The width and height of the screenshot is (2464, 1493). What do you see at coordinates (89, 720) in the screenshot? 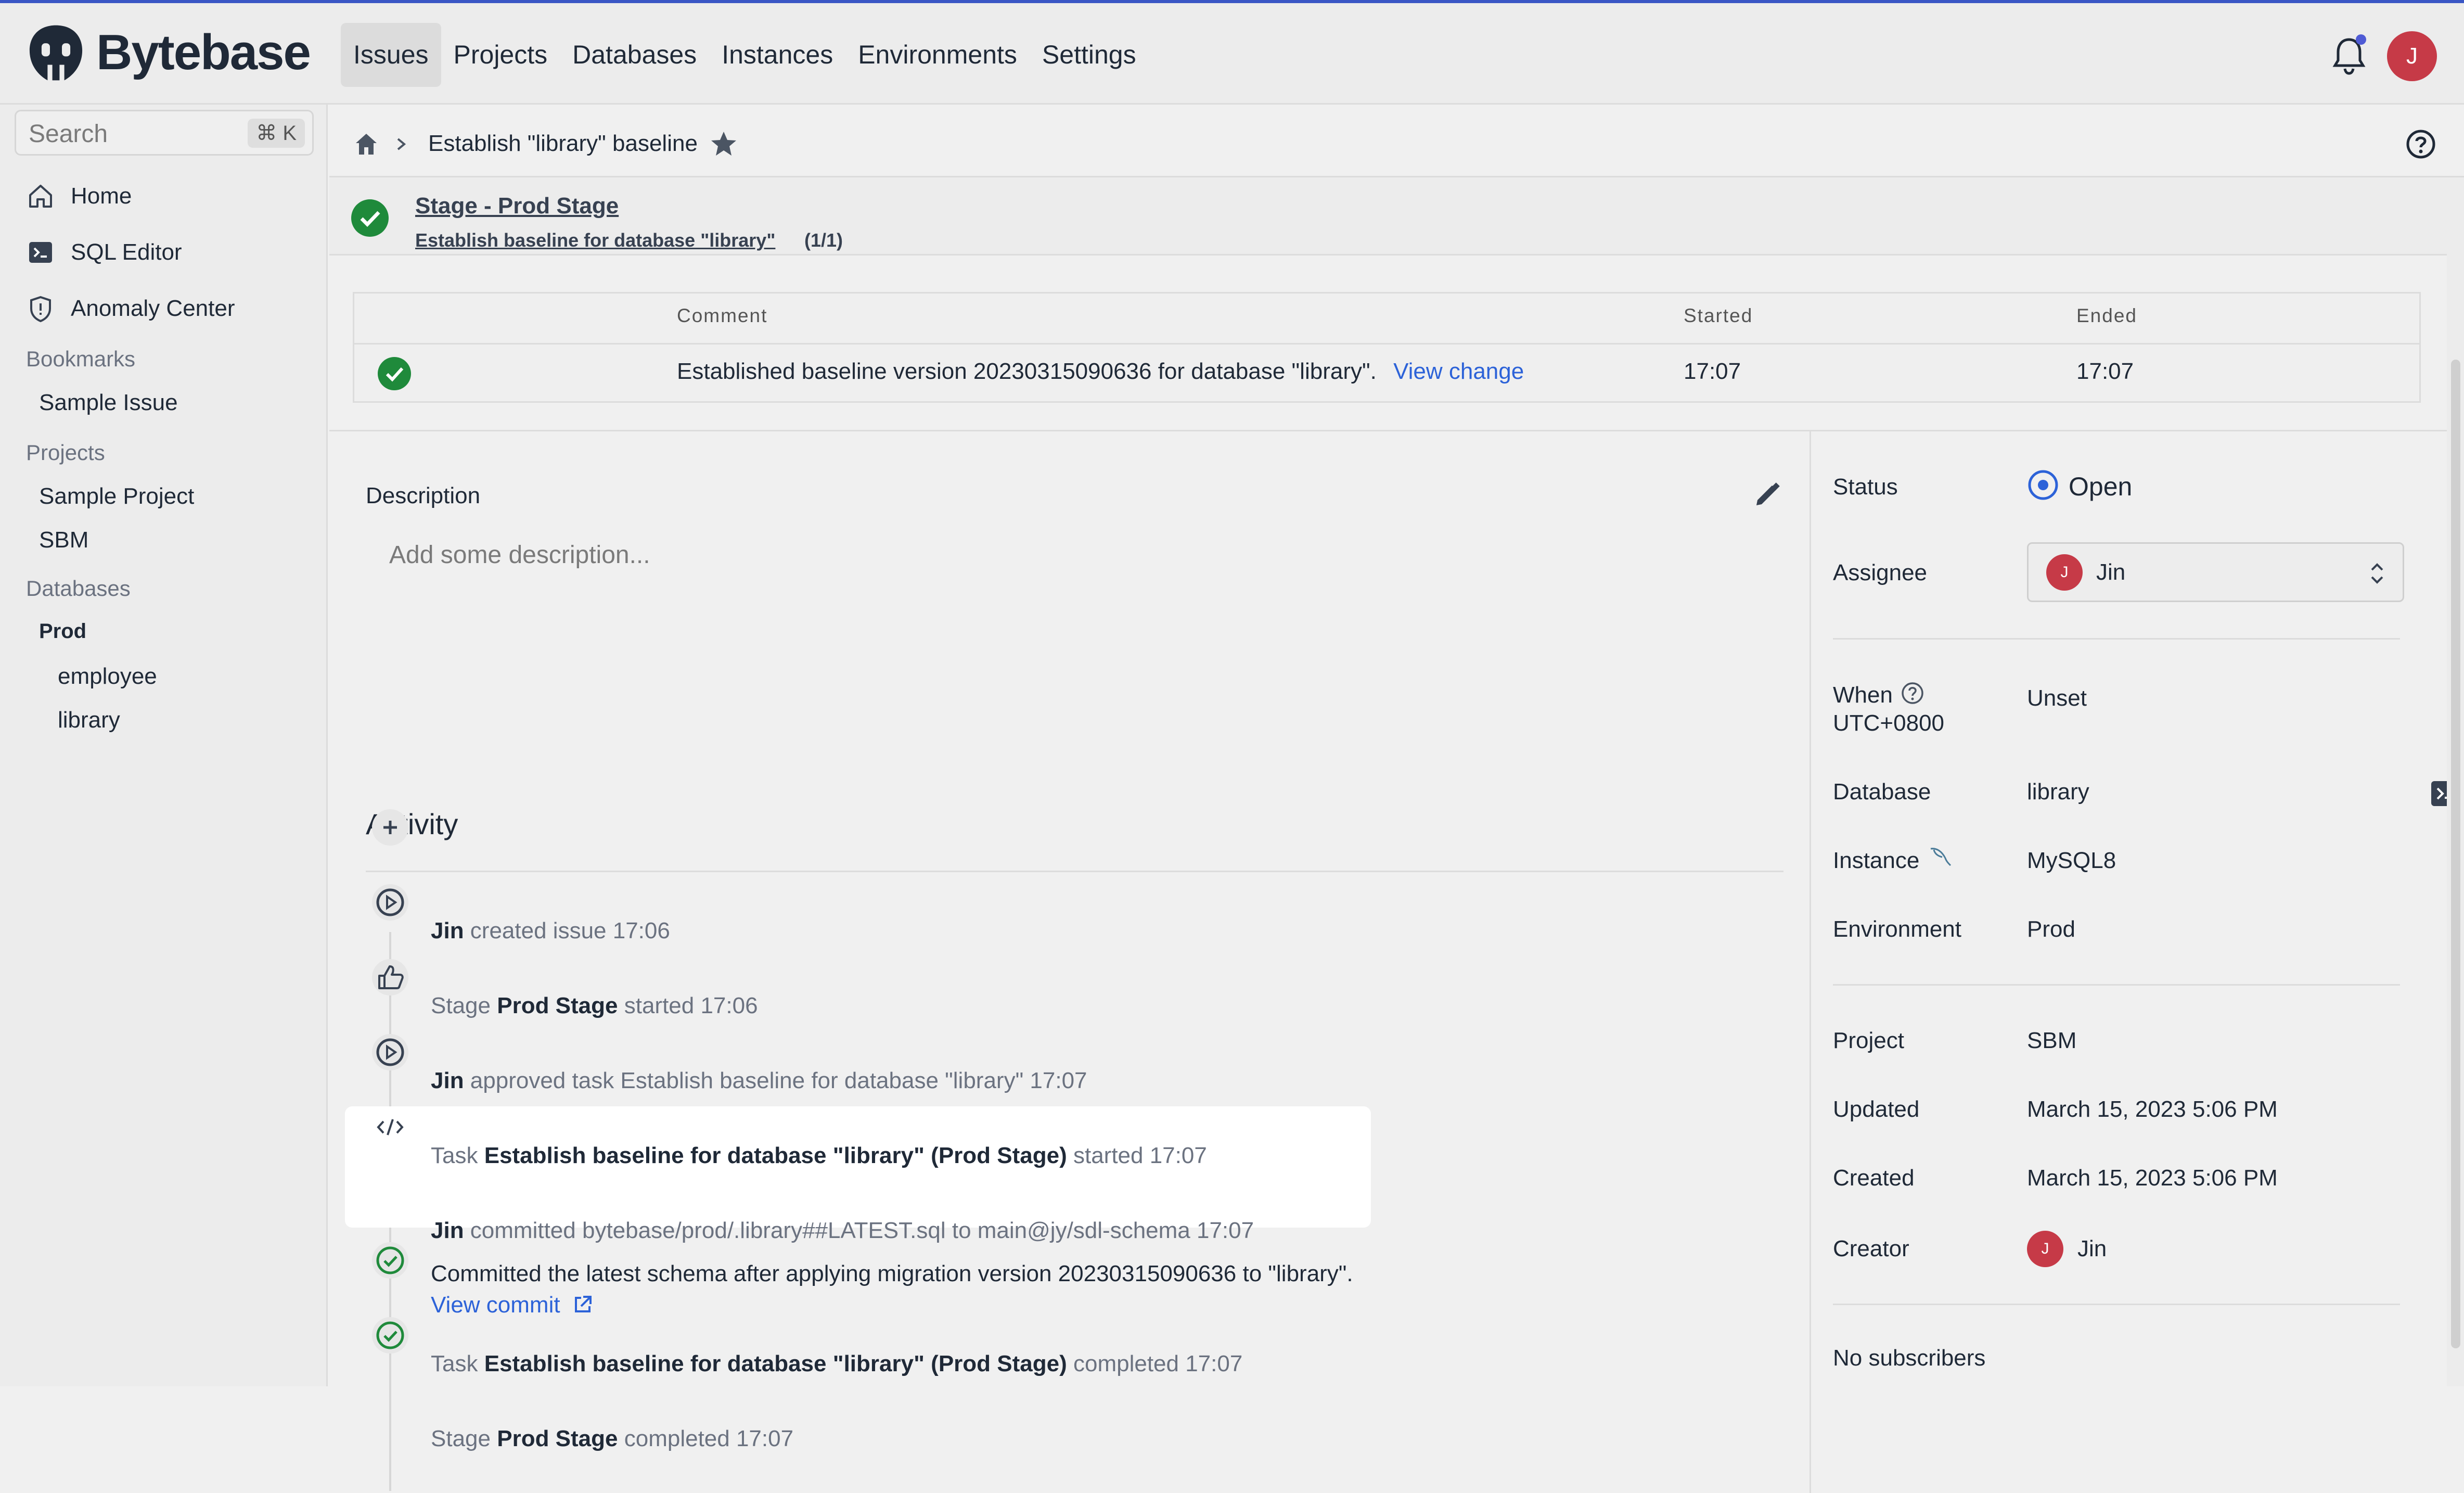
I see `database-library: library` at bounding box center [89, 720].